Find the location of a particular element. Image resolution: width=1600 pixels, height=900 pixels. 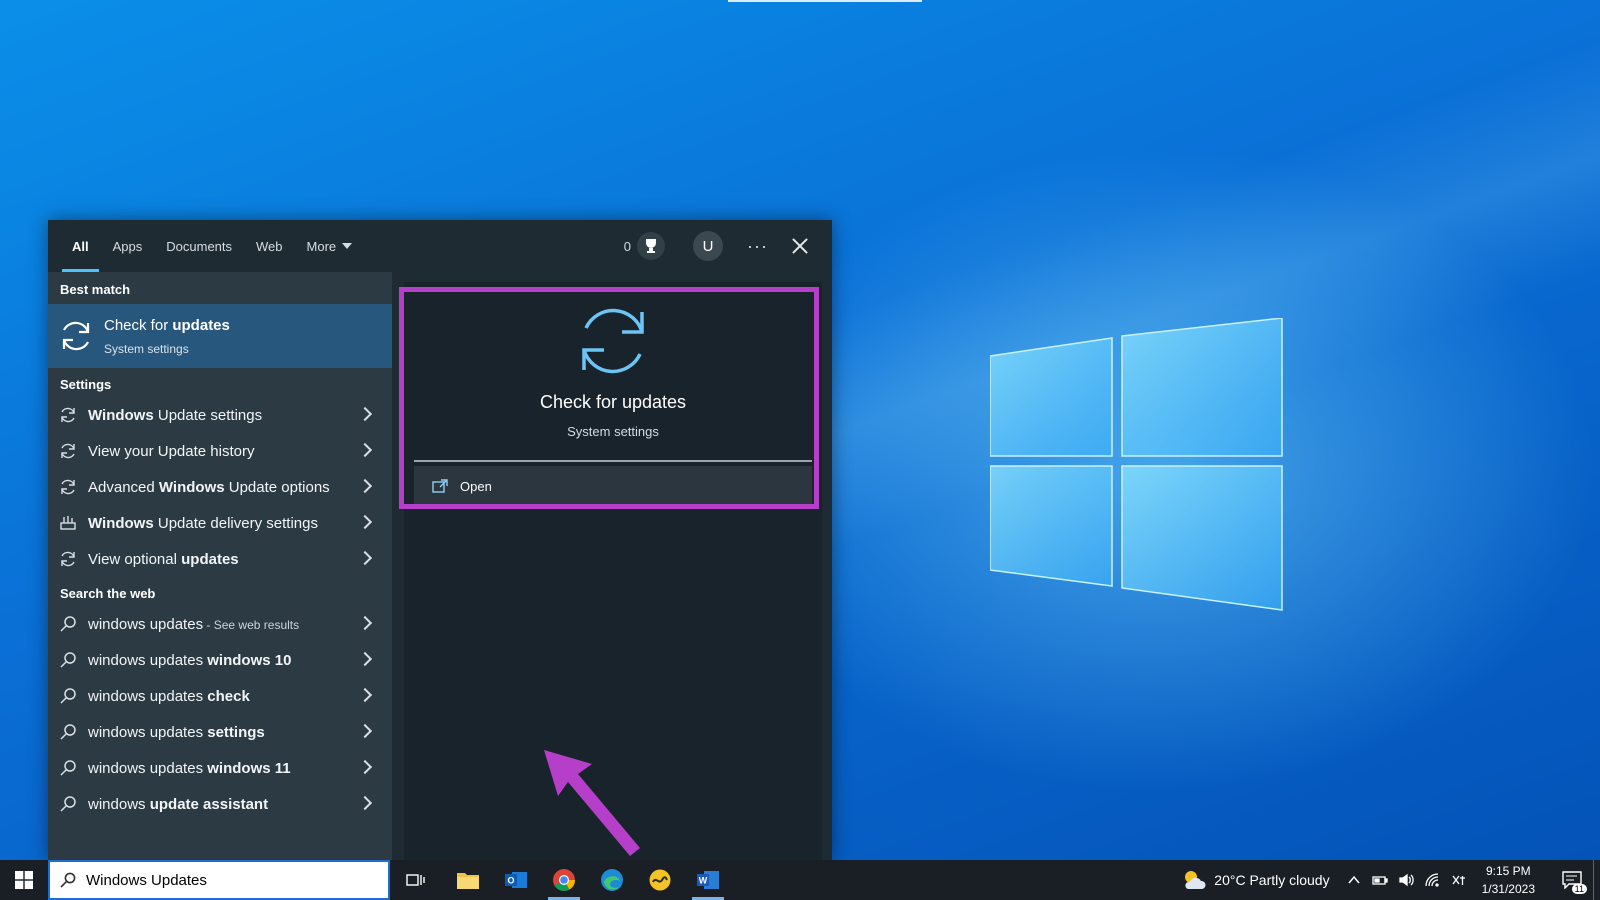

web-label: windows updates windows 11 is located at coordinates (189, 768).